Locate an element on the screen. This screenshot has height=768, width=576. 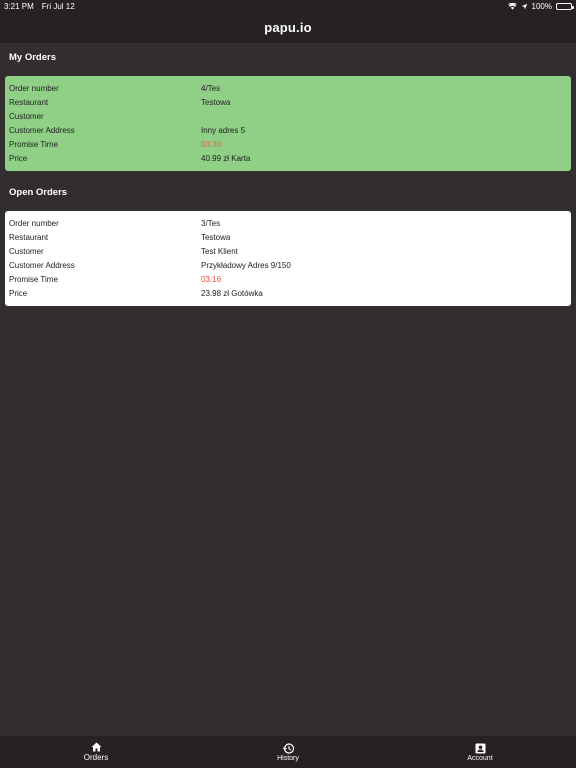
customer-row: Customer is located at coordinates (288, 116).